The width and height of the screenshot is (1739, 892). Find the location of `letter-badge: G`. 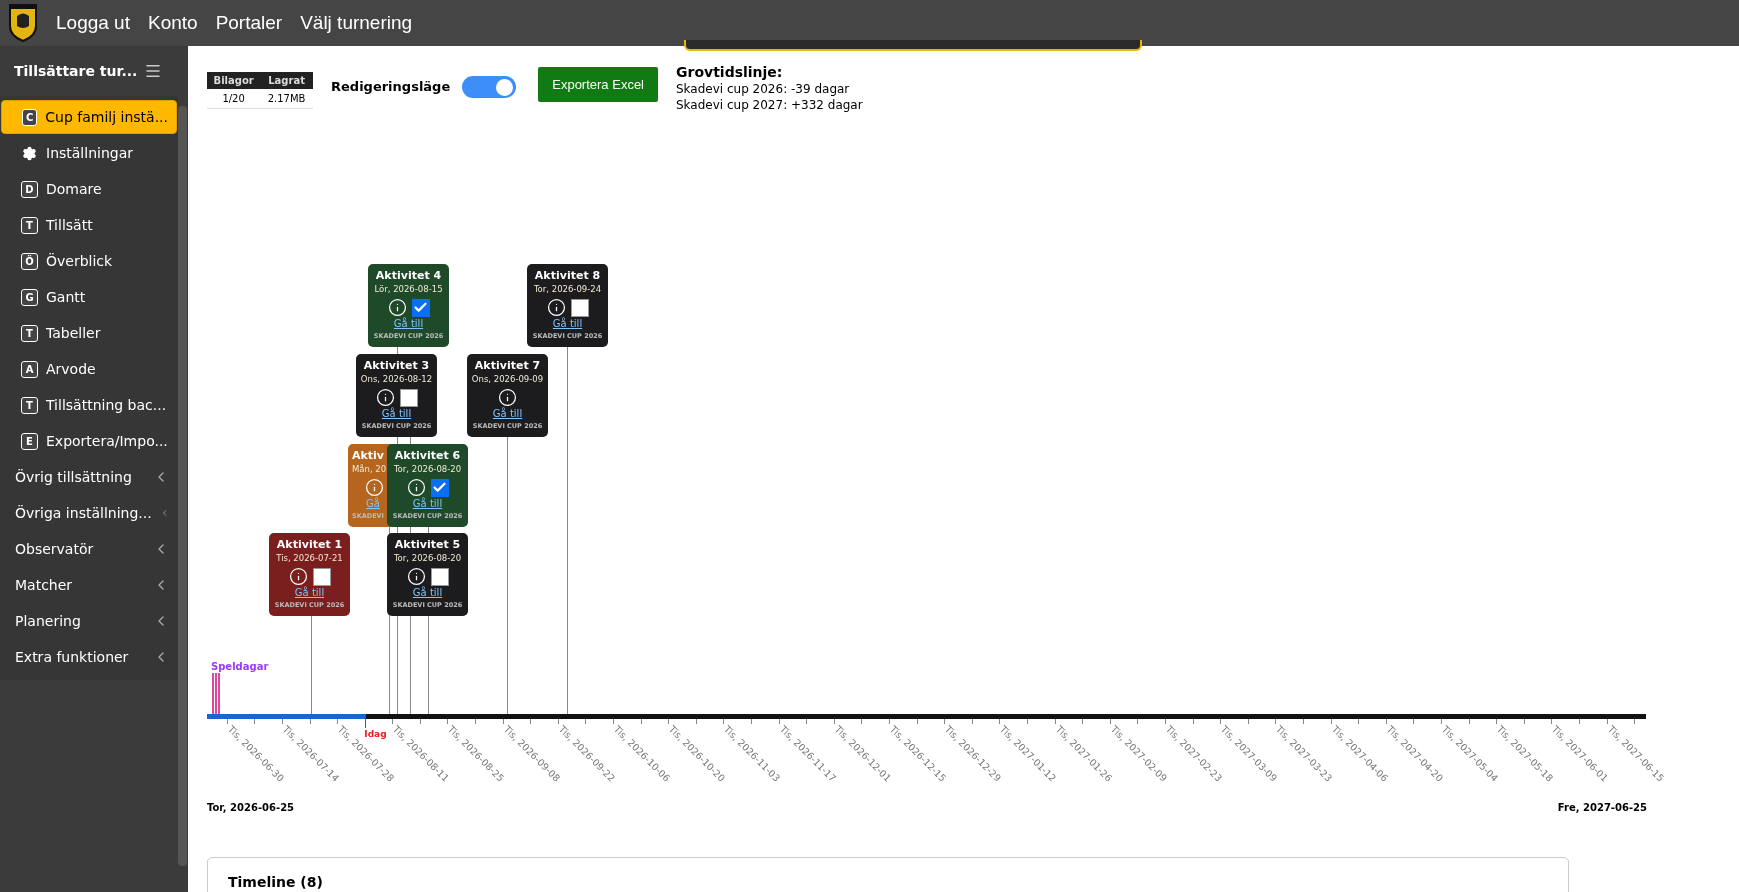

letter-badge: G is located at coordinates (29, 297).